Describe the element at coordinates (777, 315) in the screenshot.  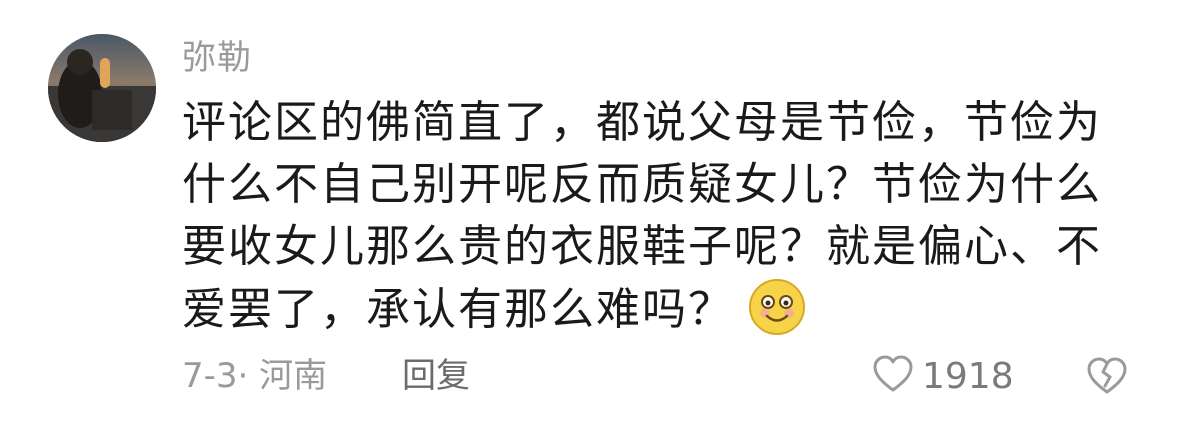
I see `smile-emoji-icon` at that location.